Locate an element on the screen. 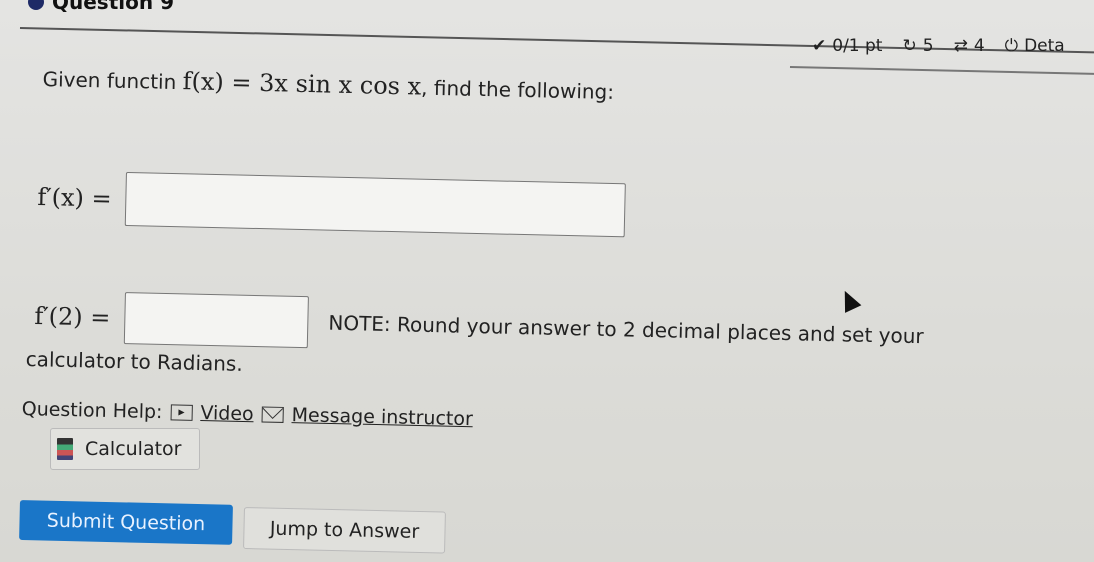 This screenshot has height=562, width=1094. derivative-label: f′(x) = is located at coordinates (75, 197).